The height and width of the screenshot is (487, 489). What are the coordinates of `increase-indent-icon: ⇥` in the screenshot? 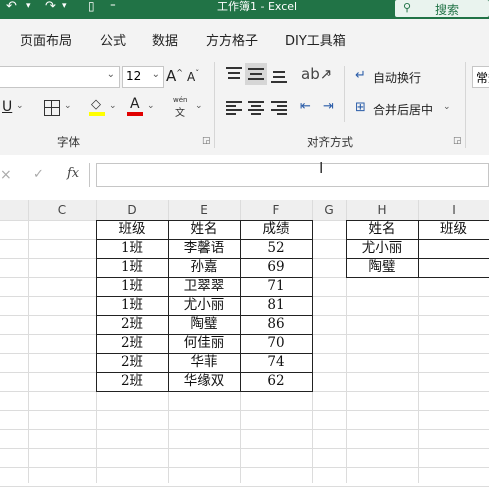 It's located at (328, 106).